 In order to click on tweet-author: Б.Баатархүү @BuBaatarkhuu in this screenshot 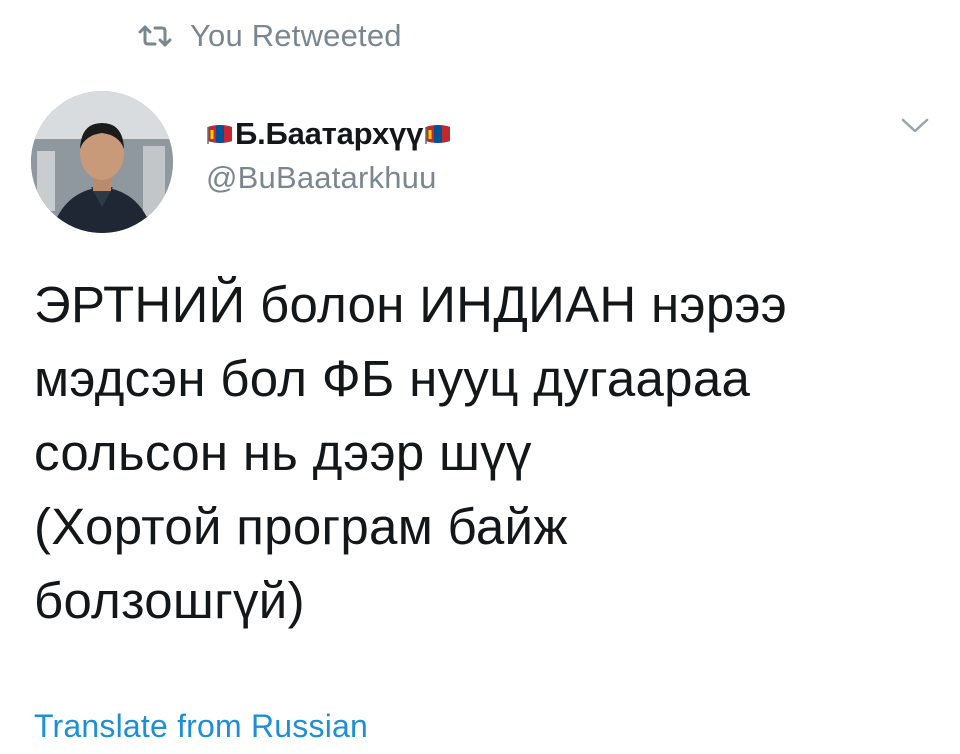, I will do `click(329, 155)`.